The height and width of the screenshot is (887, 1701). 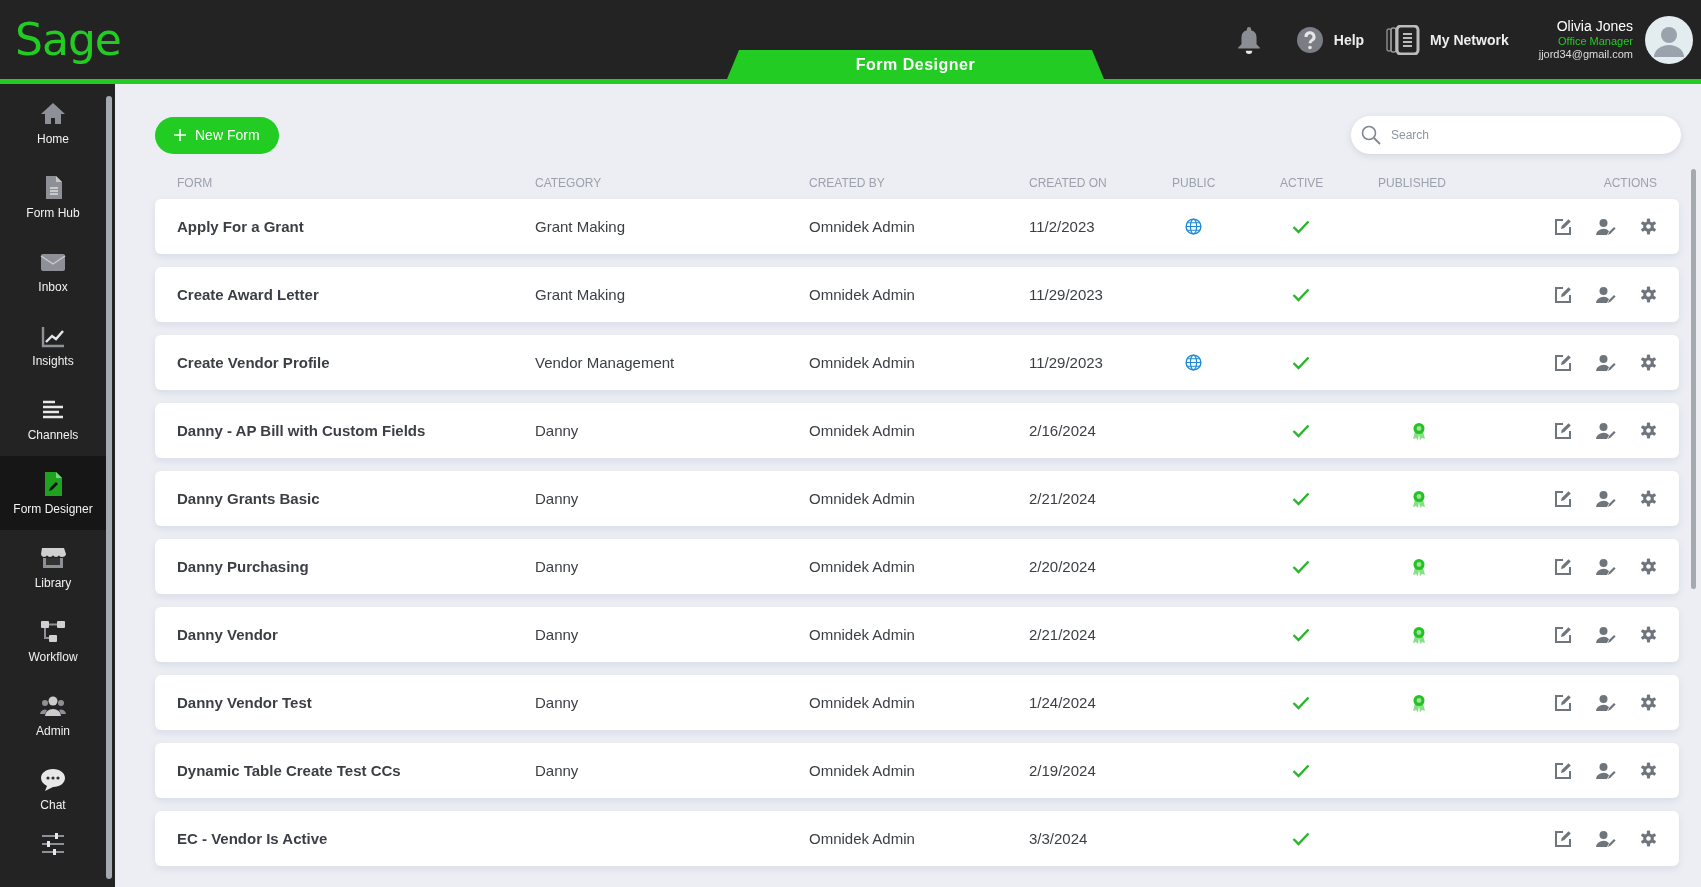 I want to click on nav-item: Form Hub, so click(x=53, y=197).